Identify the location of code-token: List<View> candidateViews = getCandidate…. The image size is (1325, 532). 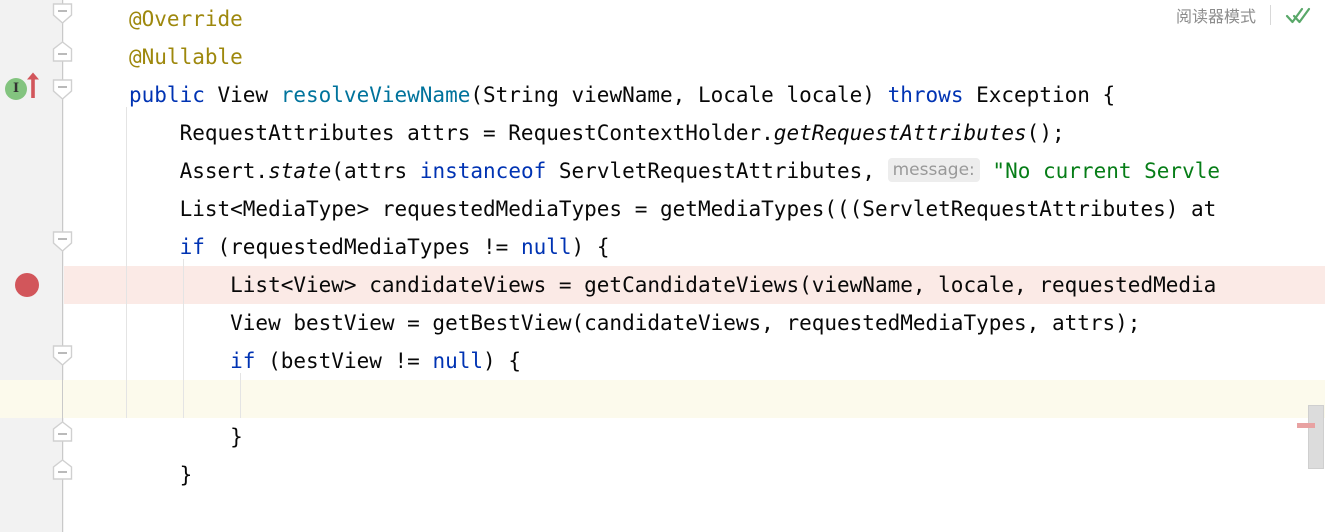
(673, 285).